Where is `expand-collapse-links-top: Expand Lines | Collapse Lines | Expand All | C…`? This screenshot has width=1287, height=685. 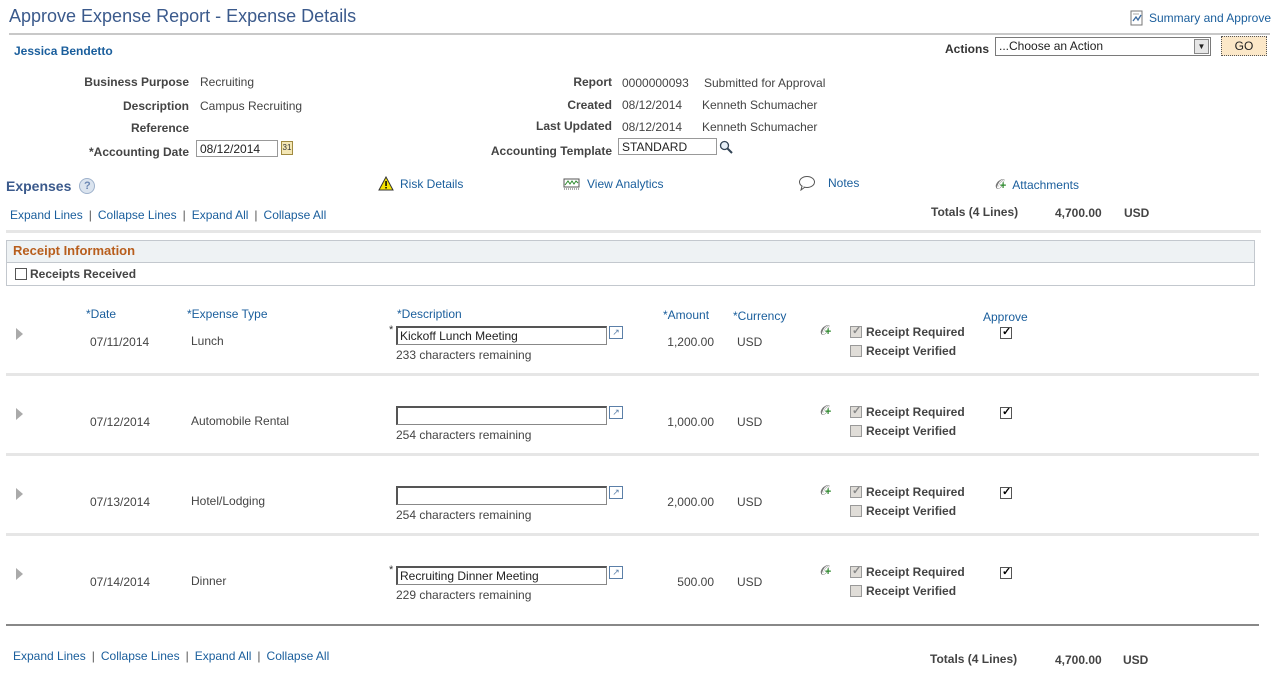
expand-collapse-links-top: Expand Lines | Collapse Lines | Expand All | C… is located at coordinates (168, 215).